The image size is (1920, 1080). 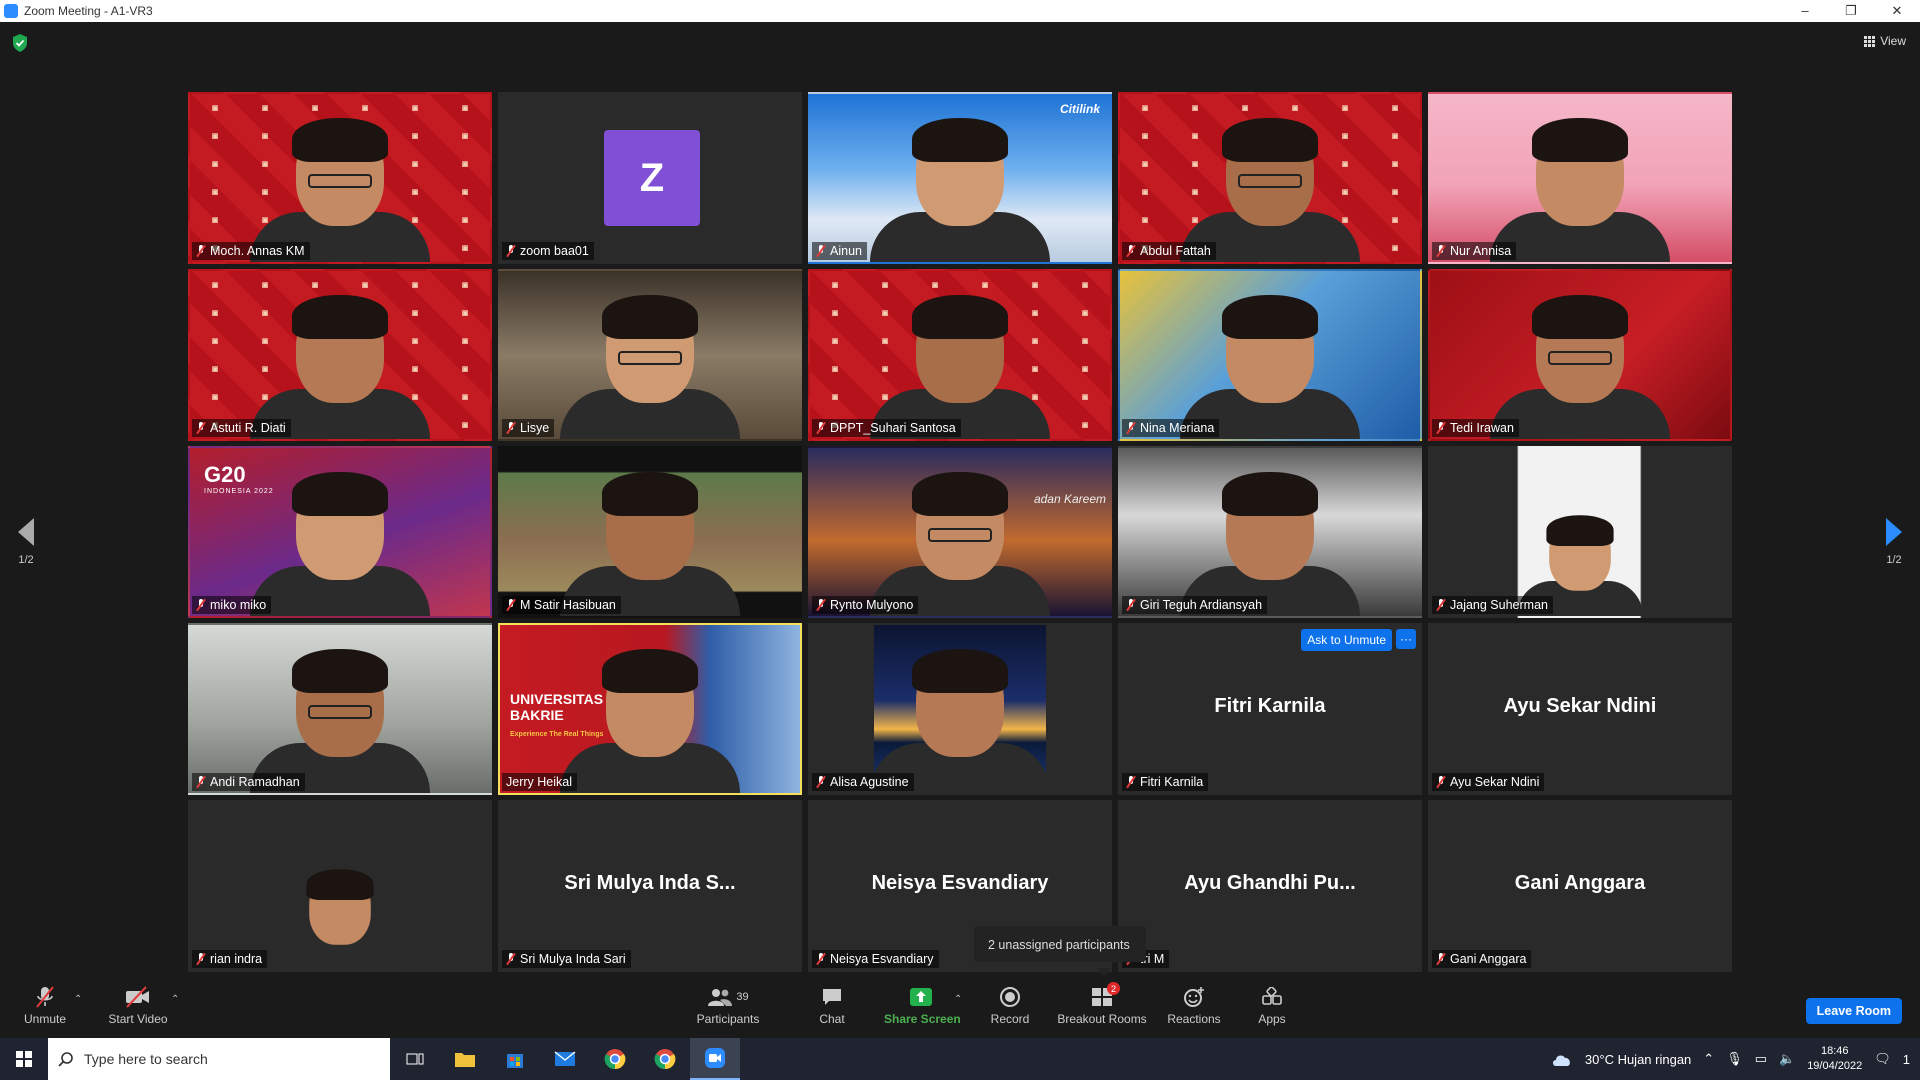 I want to click on participant-tile: Nur Annisa, so click(x=1580, y=178).